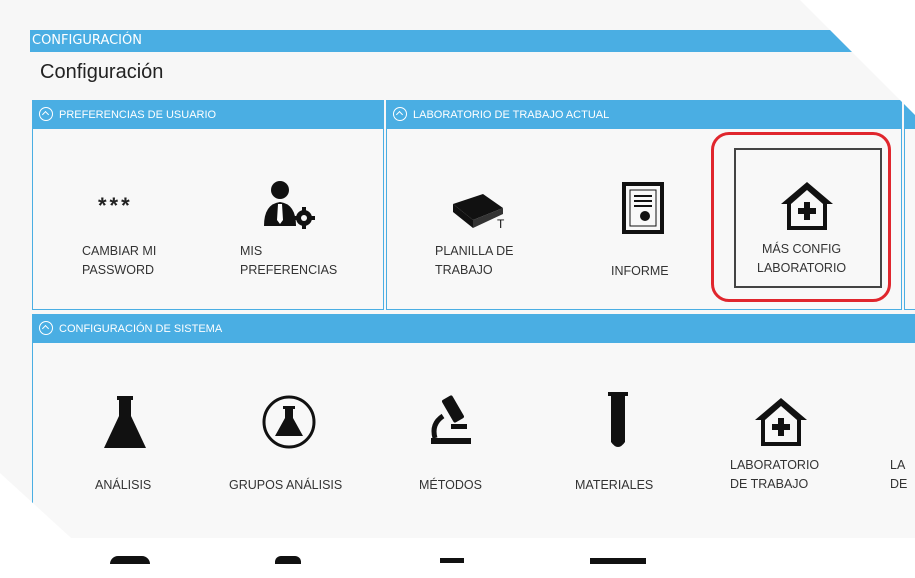  I want to click on tile-label: INFORME, so click(640, 271).